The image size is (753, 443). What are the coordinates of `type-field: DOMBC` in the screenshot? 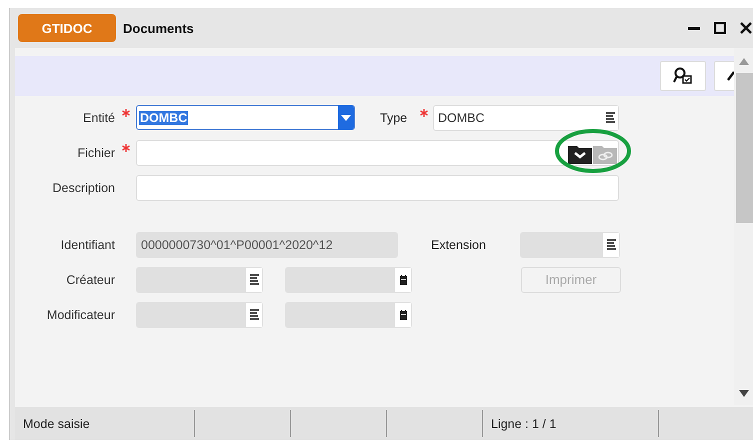 It's located at (526, 117).